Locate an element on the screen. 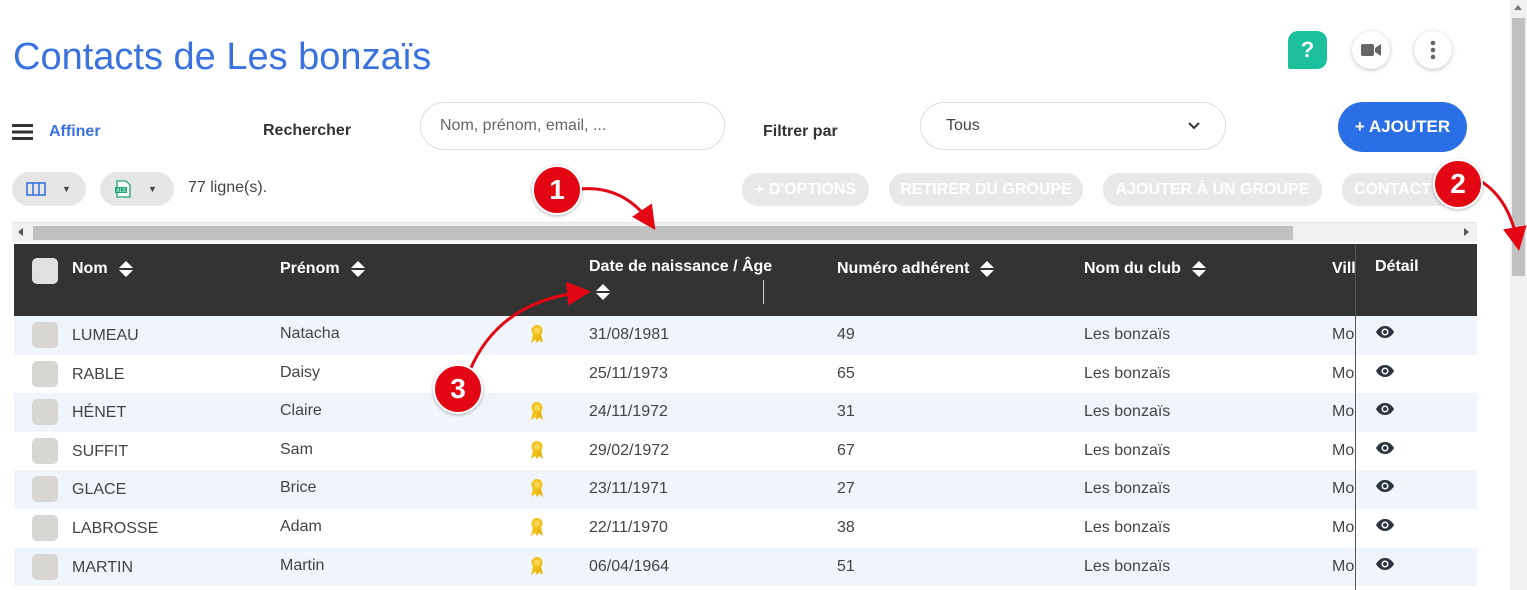 This screenshot has height=590, width=1527. table-row: LABROSSE Adam 22/11/1970 38 Les bonzaïs Mo is located at coordinates (745, 528).